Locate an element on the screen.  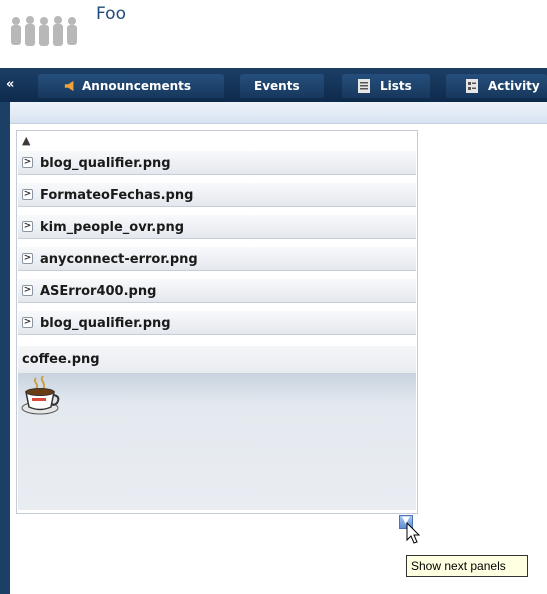
accordion-item-label: FormateoFechas.png is located at coordinates (117, 195).